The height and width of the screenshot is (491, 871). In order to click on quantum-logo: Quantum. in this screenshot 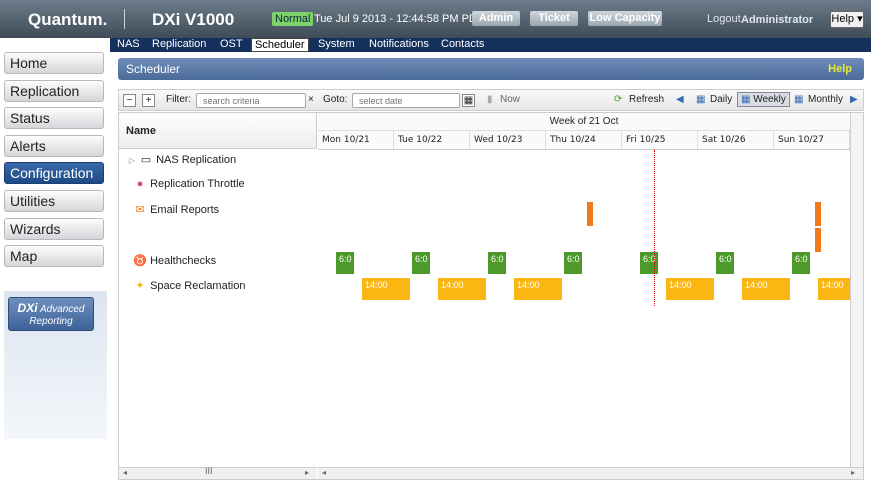, I will do `click(68, 19)`.